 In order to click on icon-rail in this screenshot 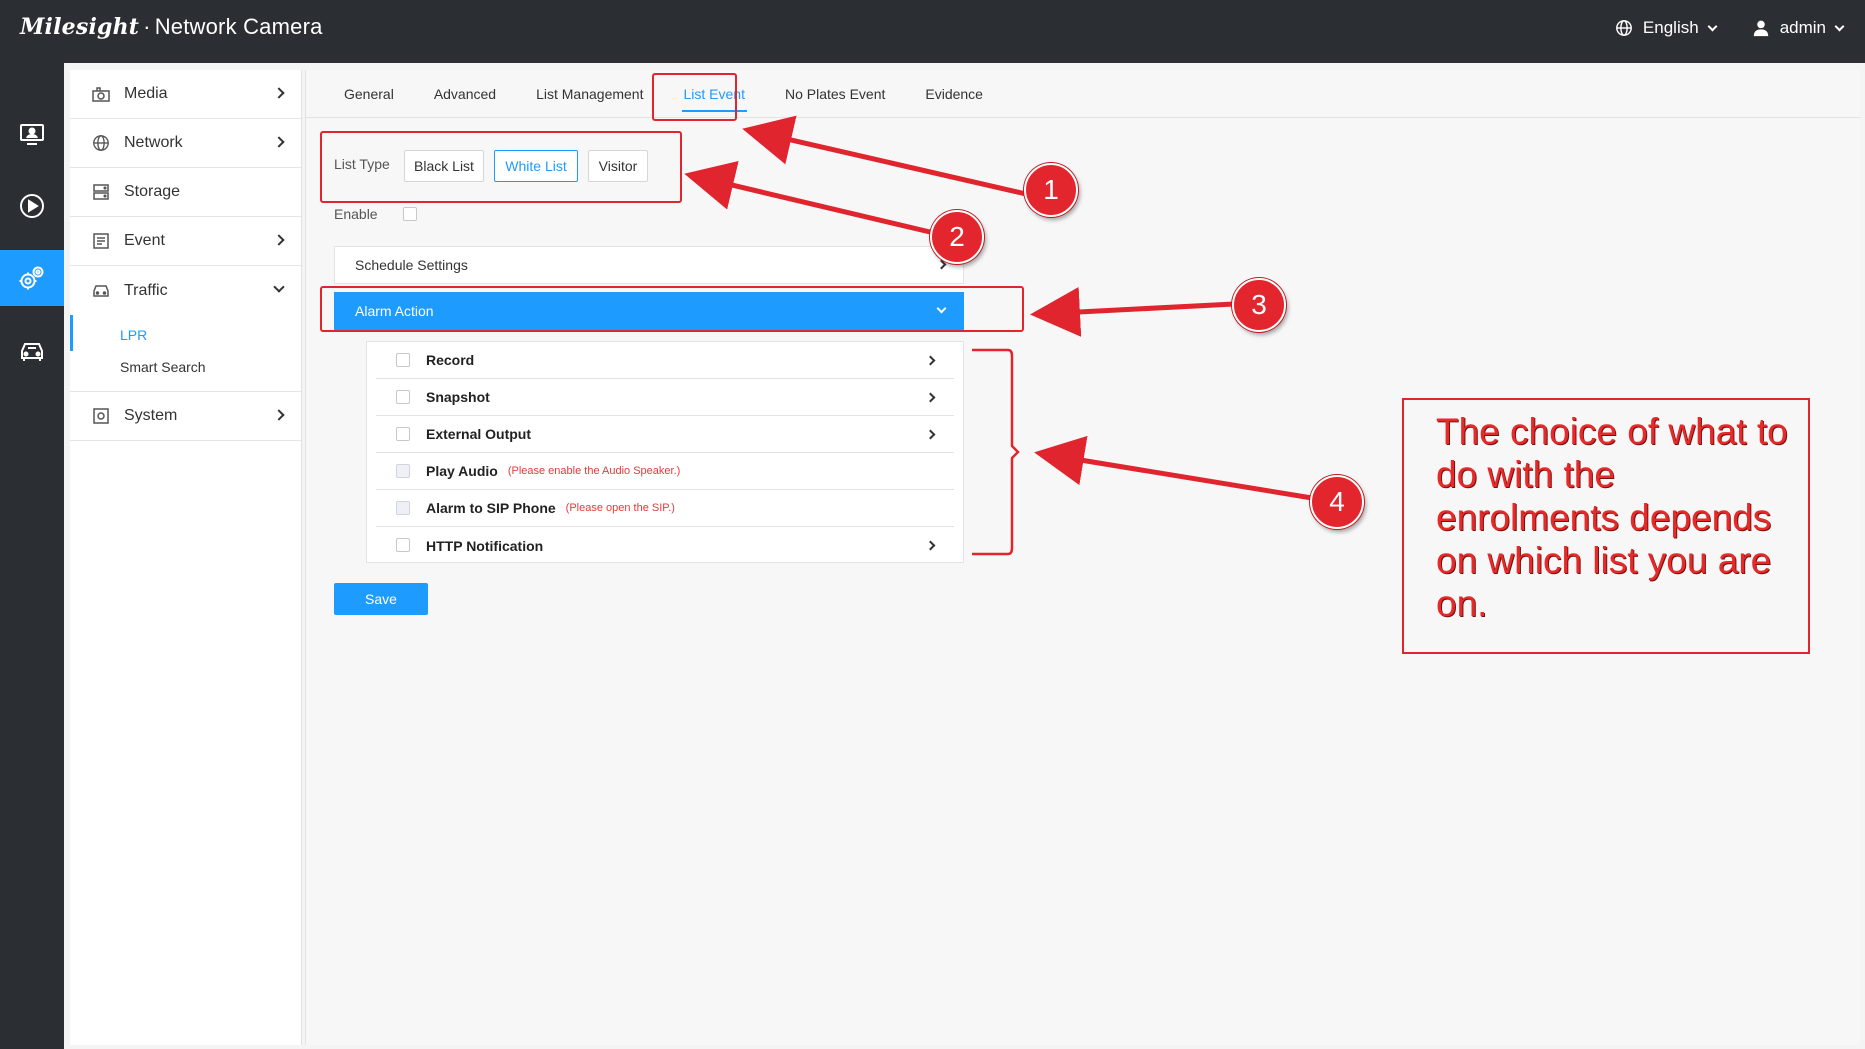, I will do `click(32, 556)`.